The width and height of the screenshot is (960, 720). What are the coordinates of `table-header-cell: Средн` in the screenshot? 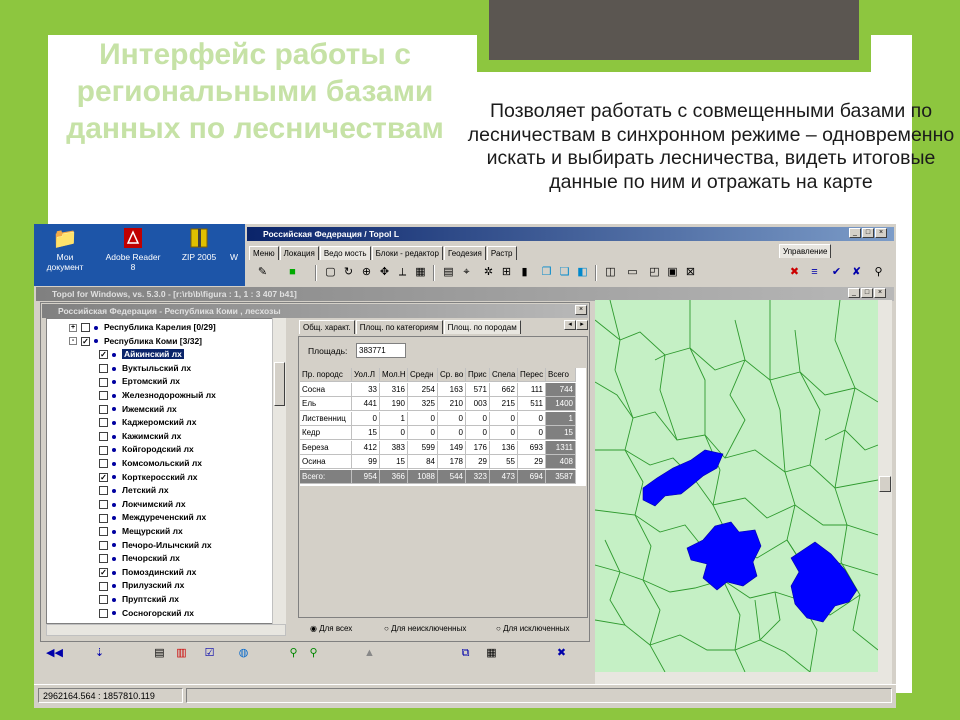 It's located at (423, 375).